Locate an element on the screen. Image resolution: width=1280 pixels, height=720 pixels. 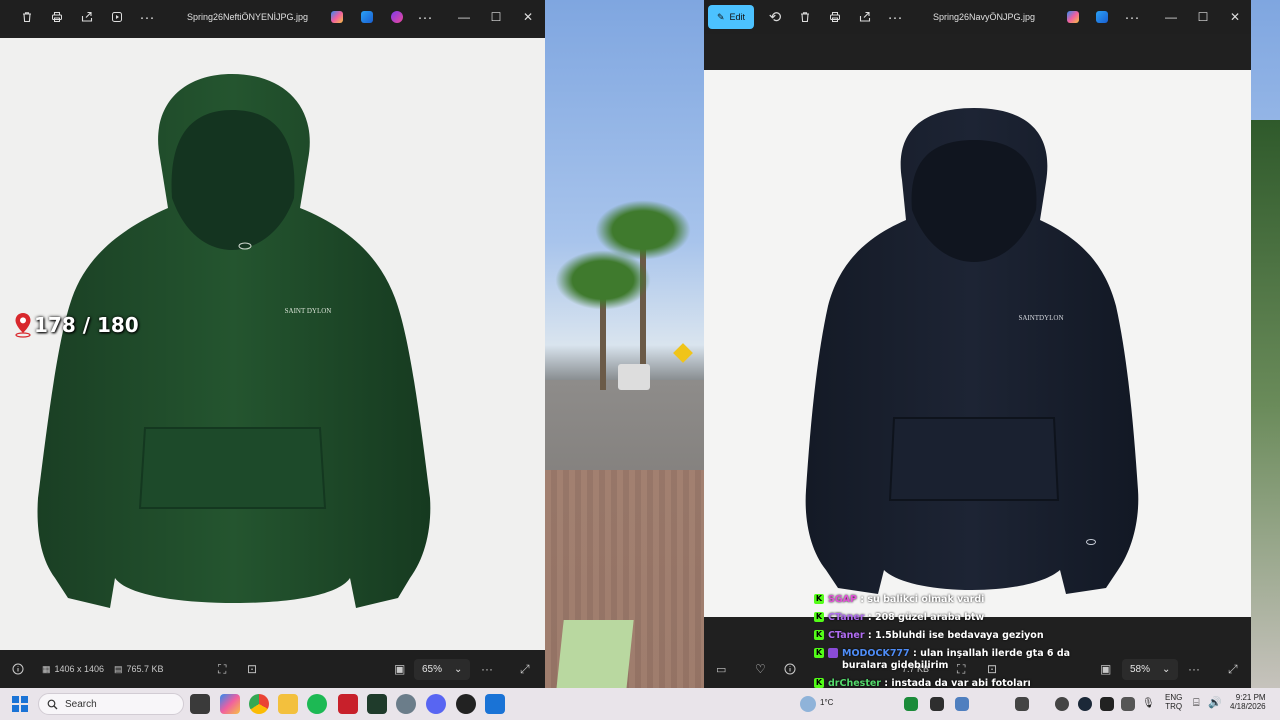
zoom-dropdown: 65% ⌄ is located at coordinates (442, 669).